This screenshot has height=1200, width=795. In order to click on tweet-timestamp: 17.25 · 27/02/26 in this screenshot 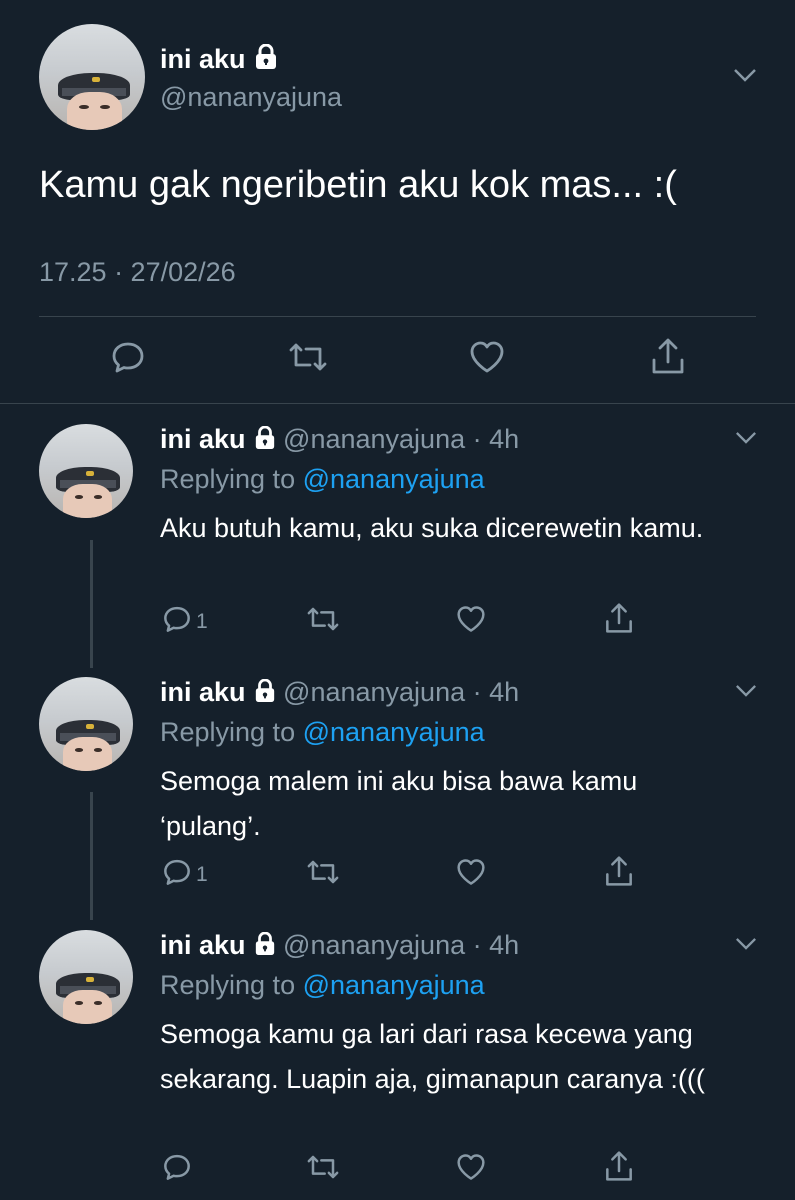, I will do `click(137, 272)`.